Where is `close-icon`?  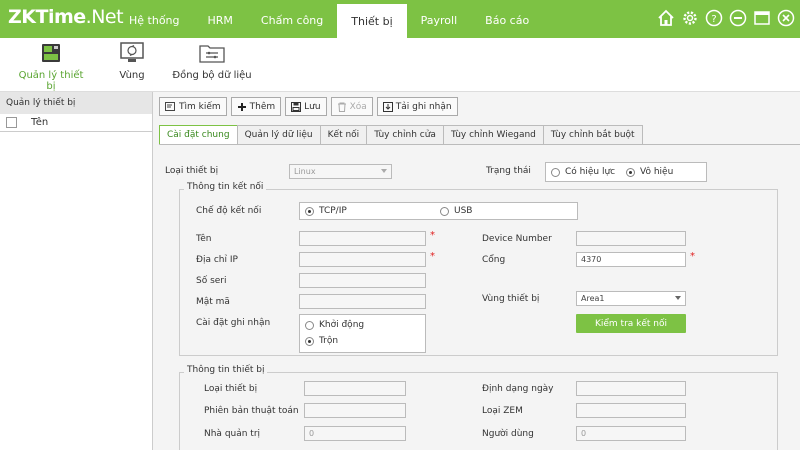
close-icon is located at coordinates (786, 18).